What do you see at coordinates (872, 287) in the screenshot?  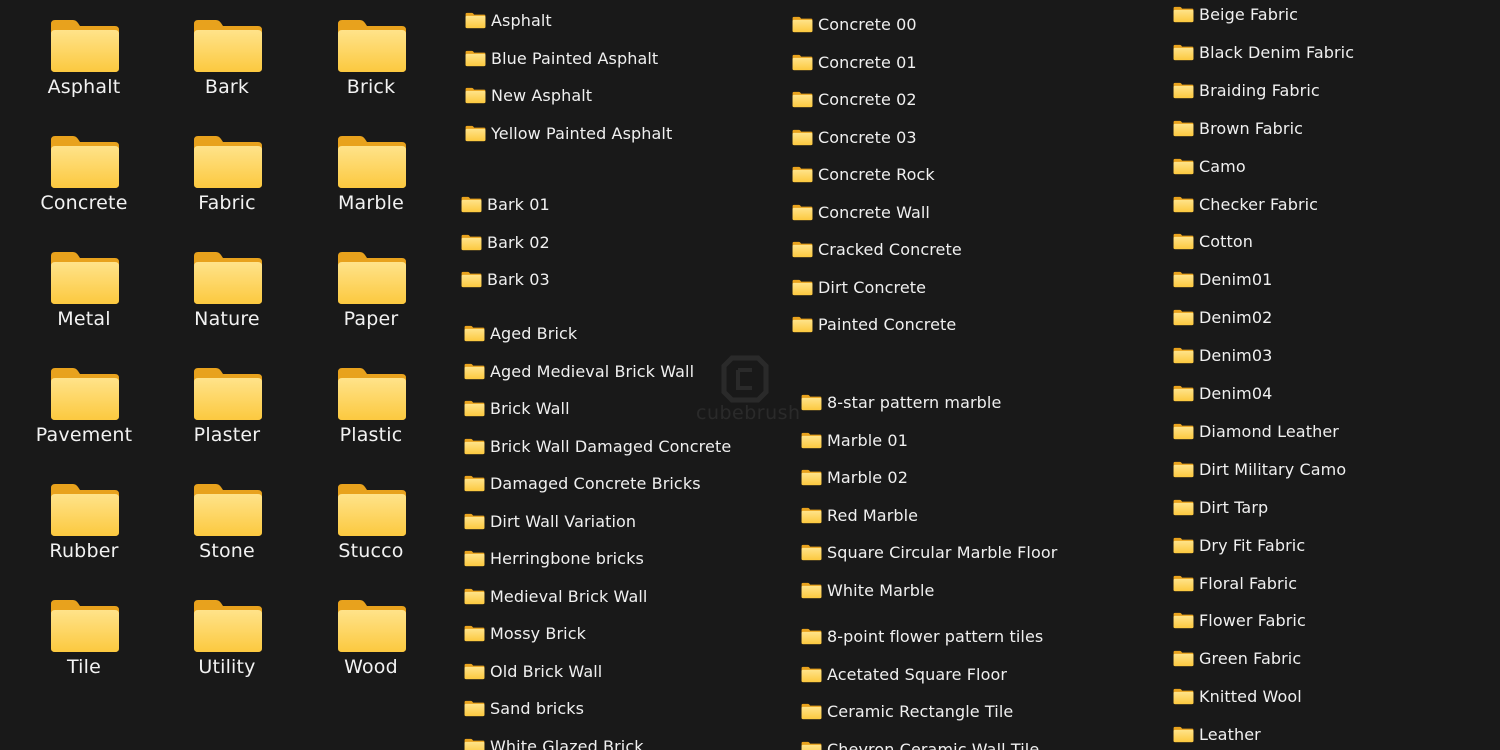 I see `folder-label: Dirt Concrete` at bounding box center [872, 287].